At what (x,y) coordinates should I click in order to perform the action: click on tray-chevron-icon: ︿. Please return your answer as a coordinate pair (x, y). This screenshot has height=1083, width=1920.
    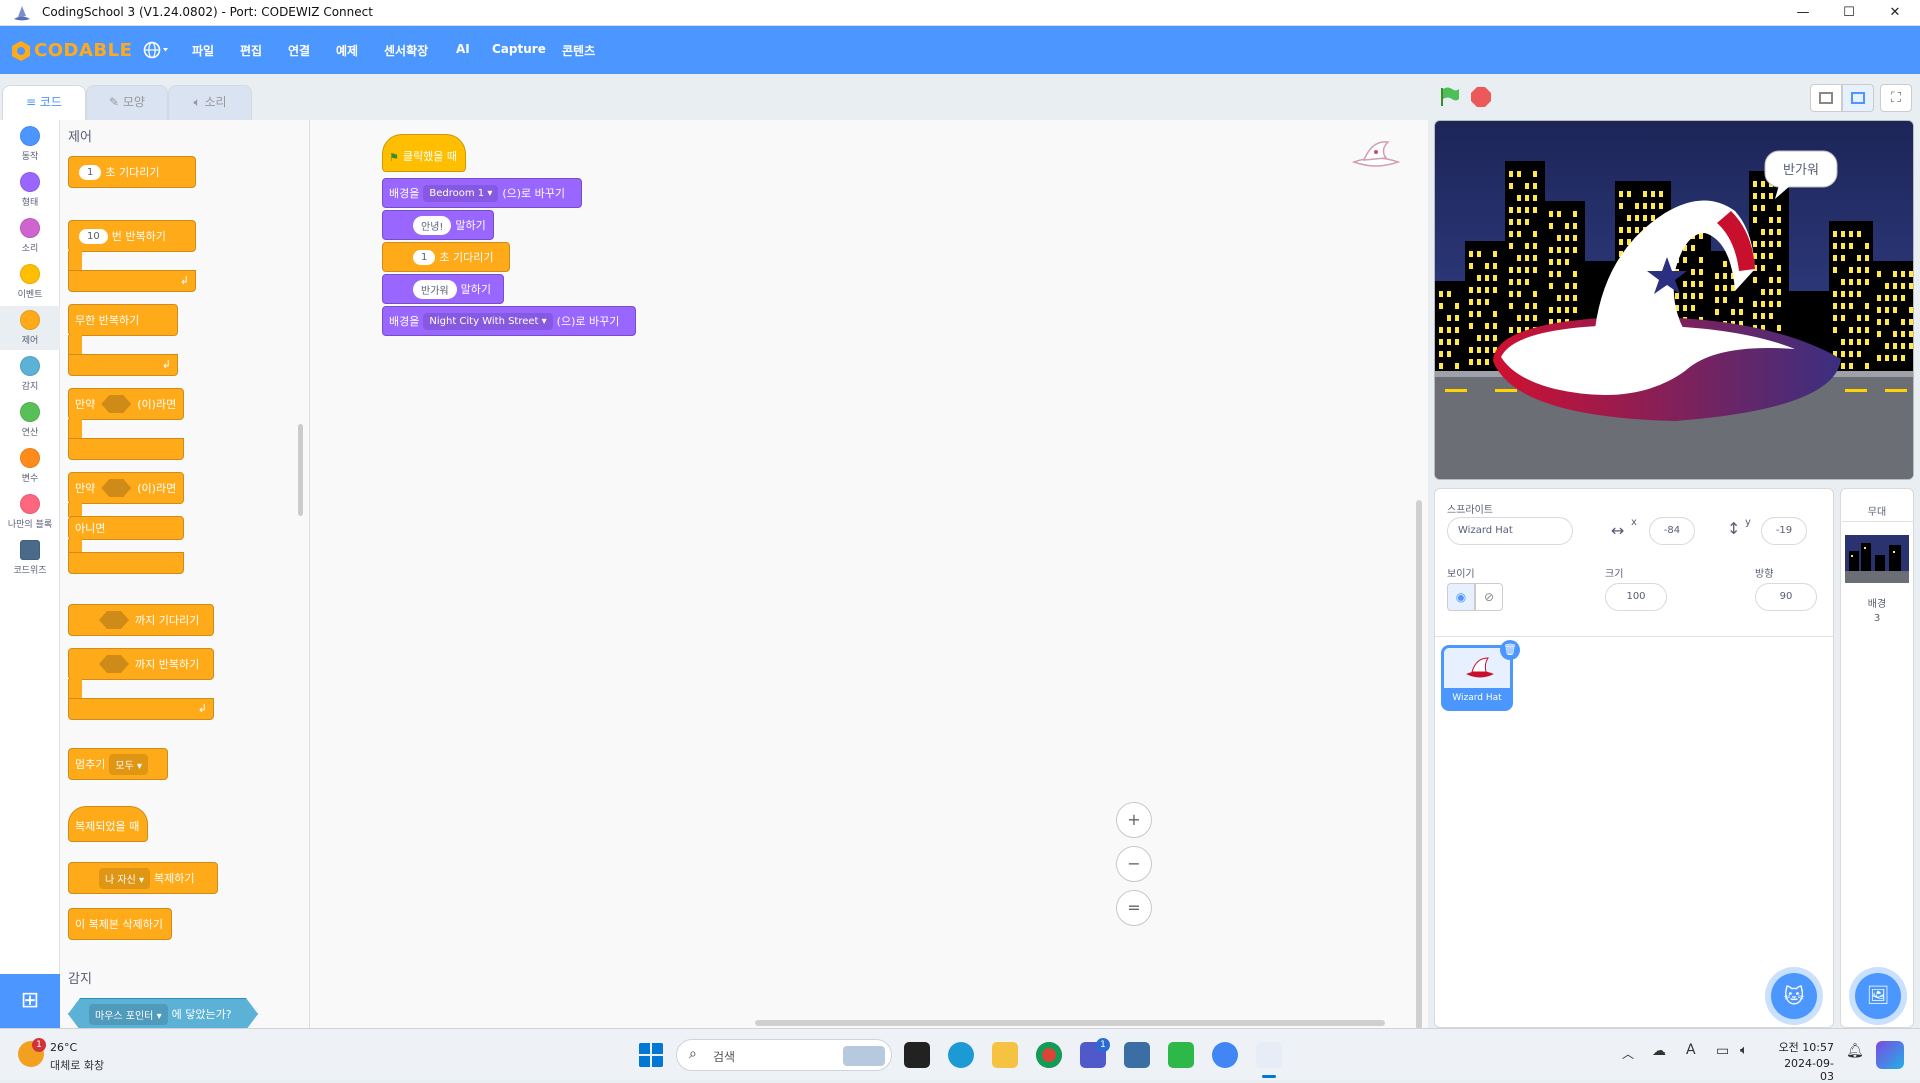
    Looking at the image, I should click on (1628, 1053).